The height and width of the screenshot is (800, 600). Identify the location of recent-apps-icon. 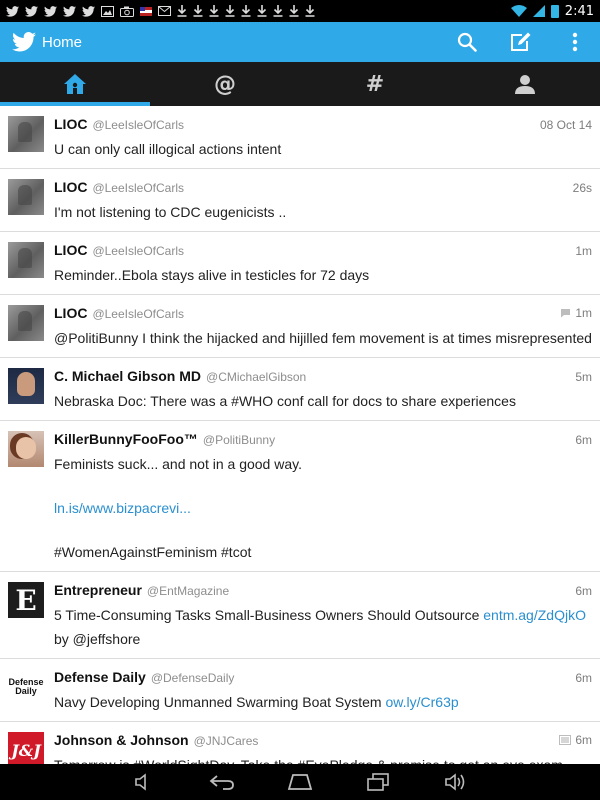
(378, 782).